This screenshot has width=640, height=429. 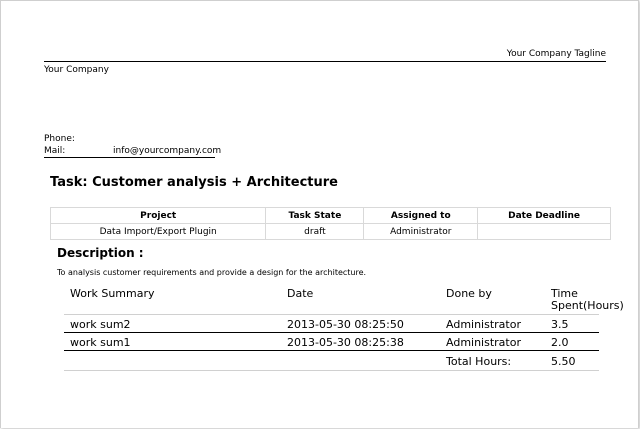 What do you see at coordinates (560, 324) in the screenshot?
I see `work-row-1-hours: 3.5` at bounding box center [560, 324].